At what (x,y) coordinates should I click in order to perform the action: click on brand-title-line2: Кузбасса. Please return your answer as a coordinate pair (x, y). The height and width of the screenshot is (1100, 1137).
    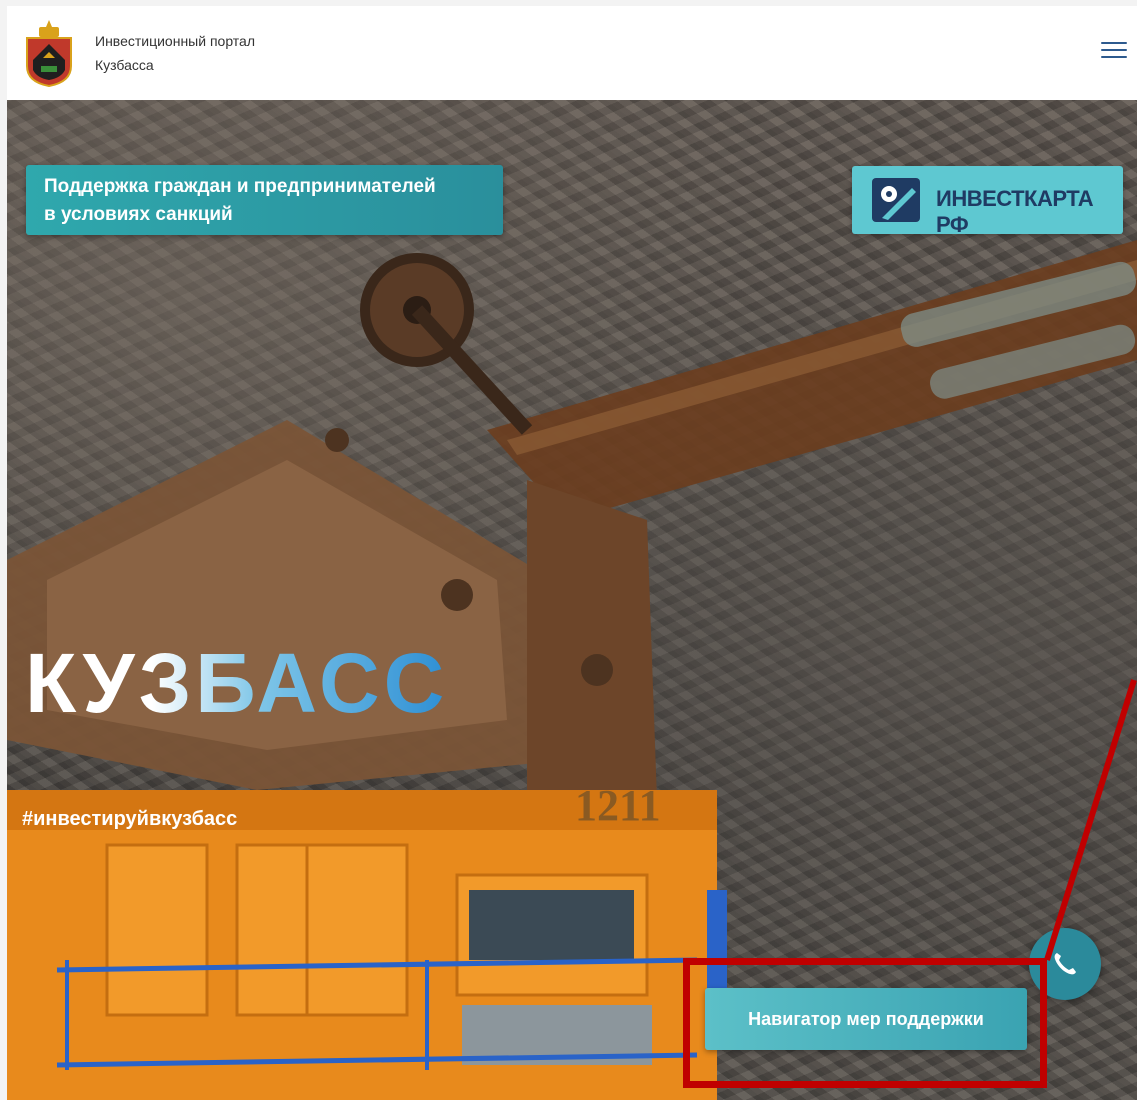
    Looking at the image, I should click on (124, 65).